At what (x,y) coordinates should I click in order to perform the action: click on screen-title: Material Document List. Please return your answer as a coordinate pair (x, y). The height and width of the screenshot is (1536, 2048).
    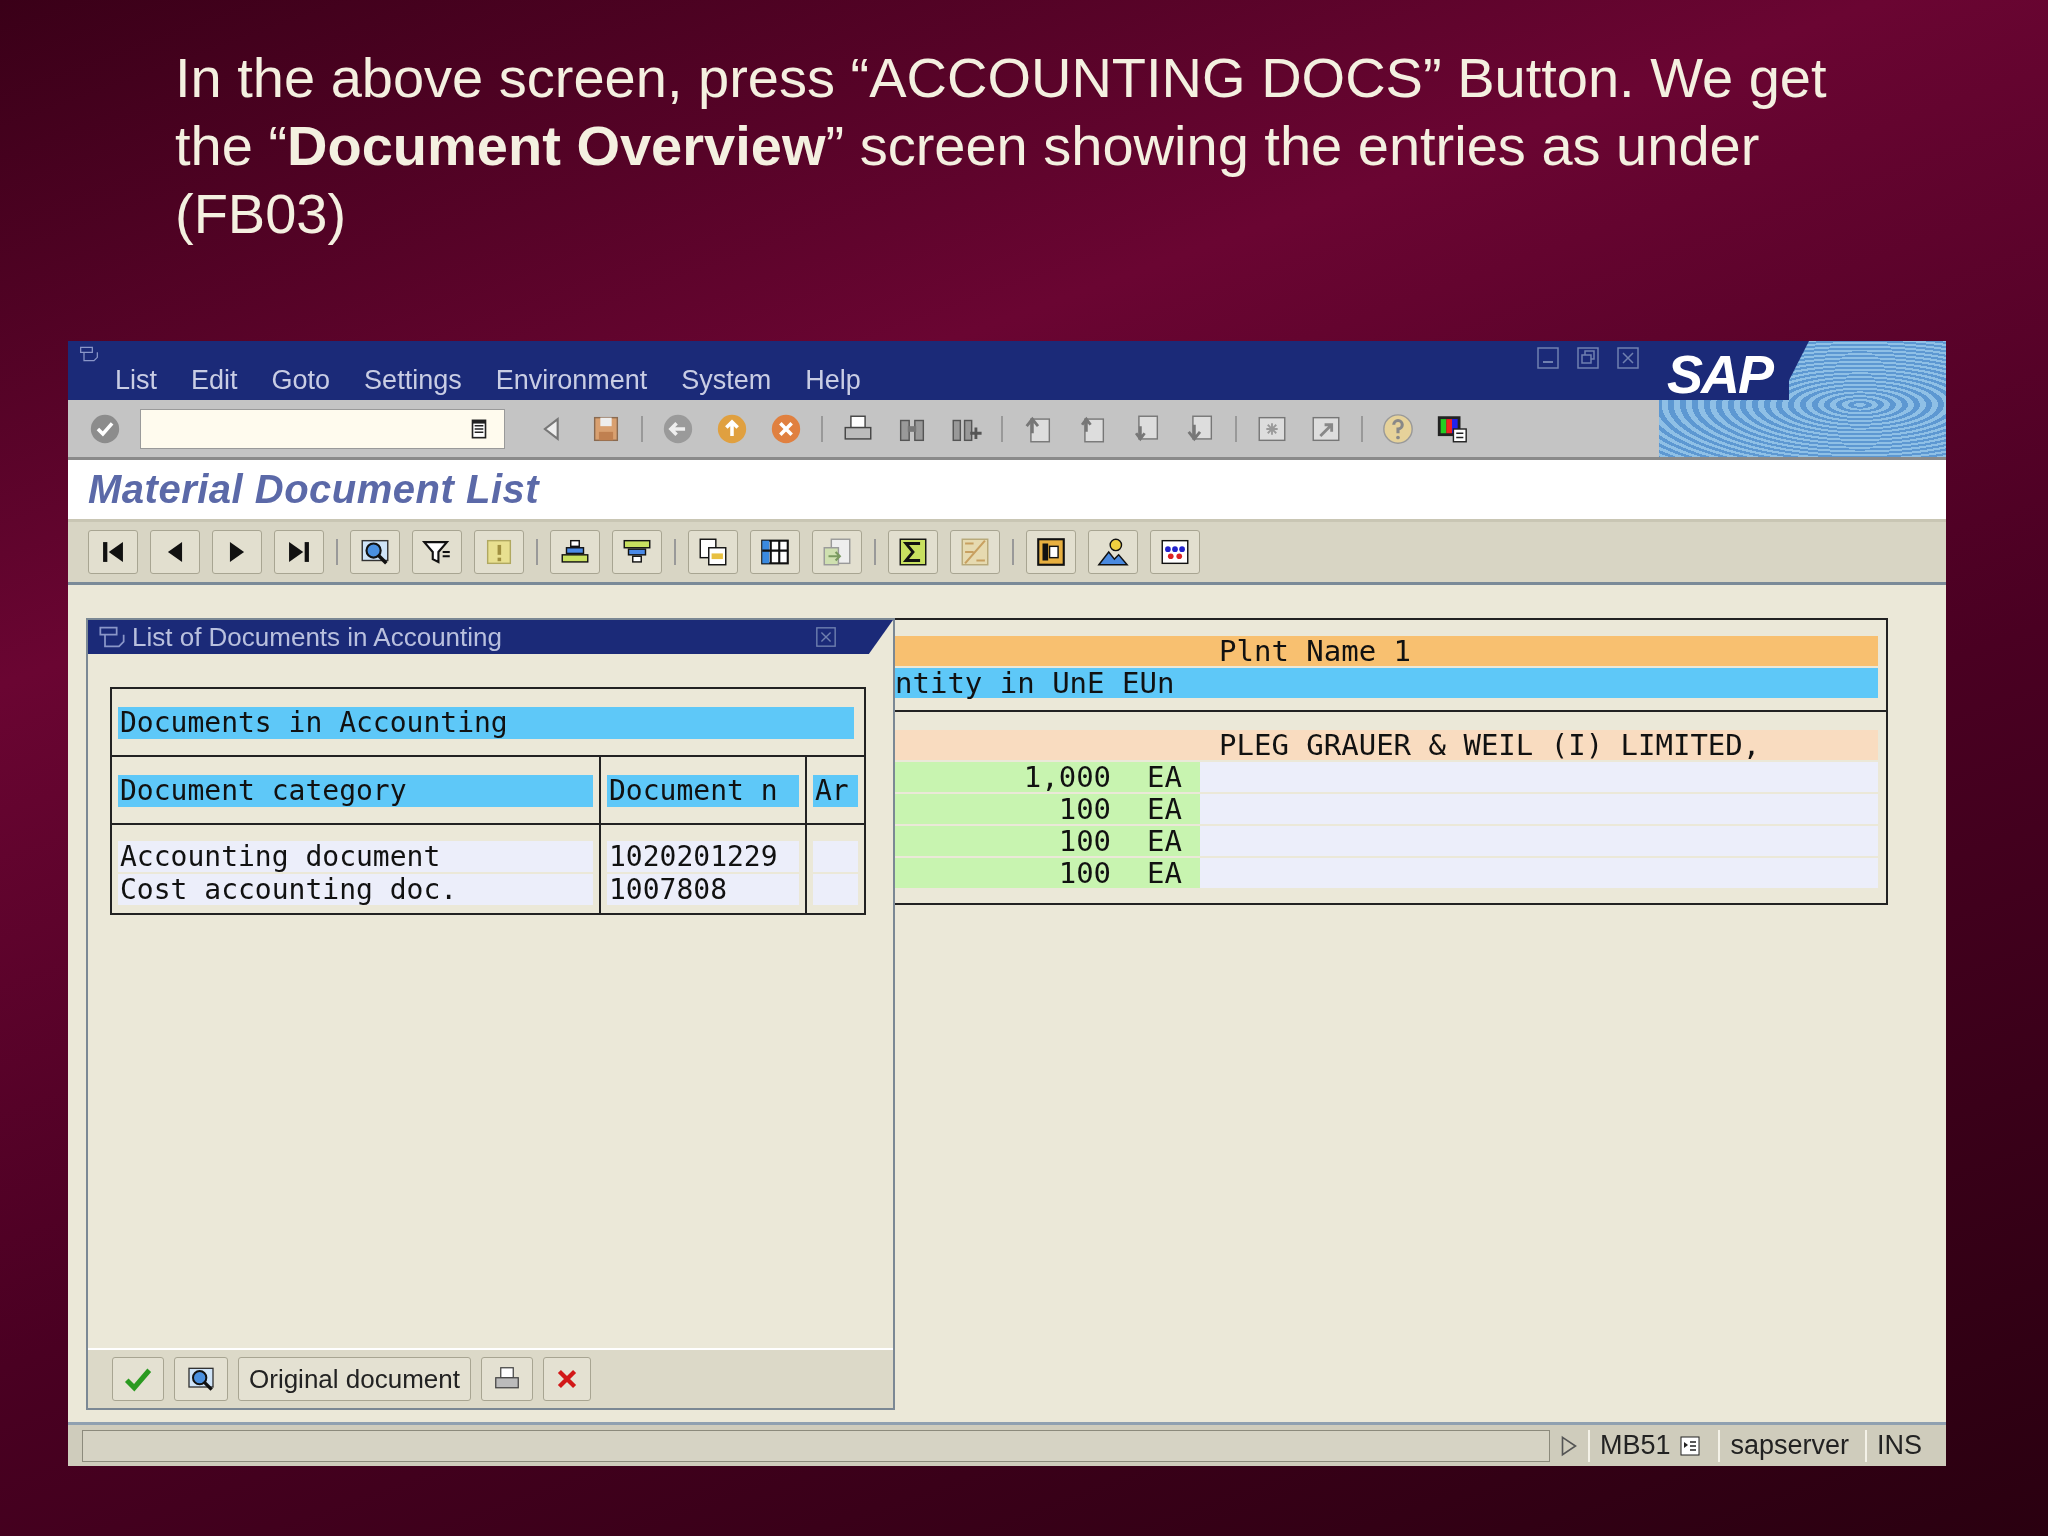
    Looking at the image, I should click on (314, 489).